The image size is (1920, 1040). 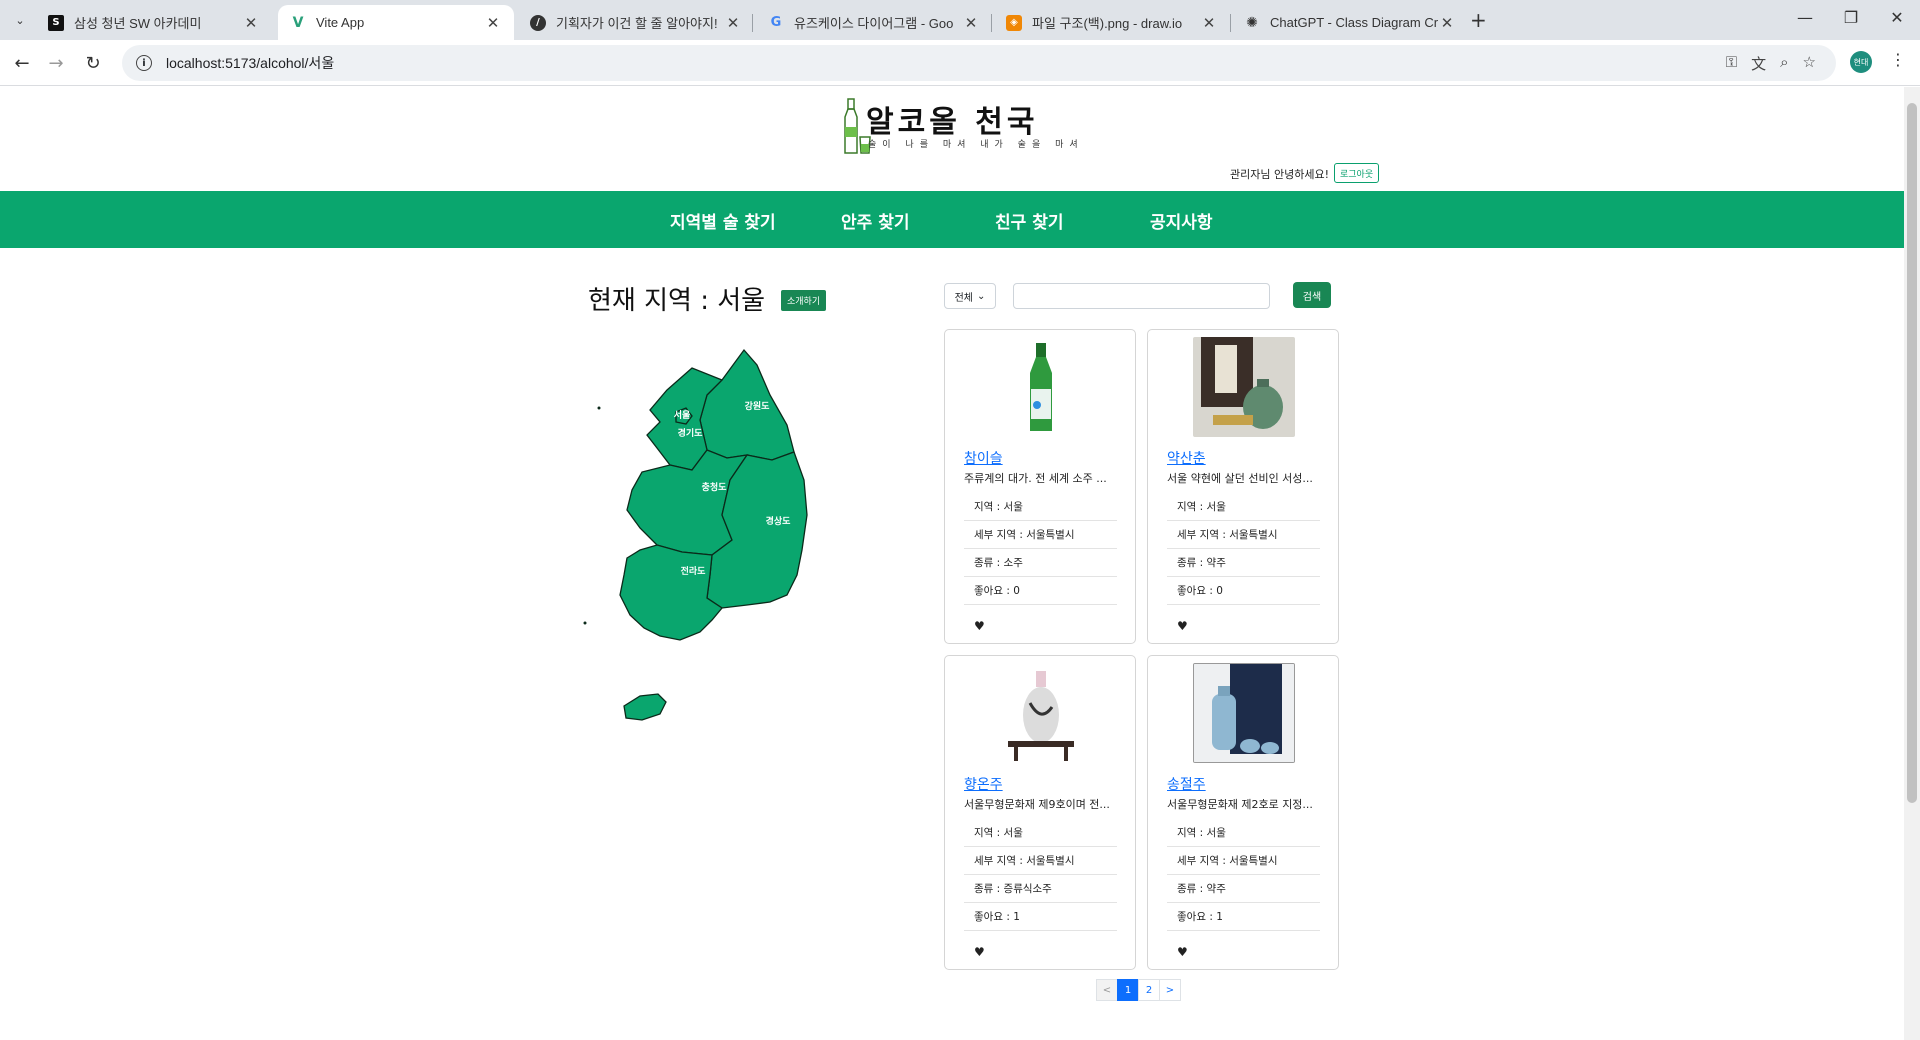 I want to click on browser-tab: S 삼성 청년 SW 아카데미 ✕, so click(x=154, y=22).